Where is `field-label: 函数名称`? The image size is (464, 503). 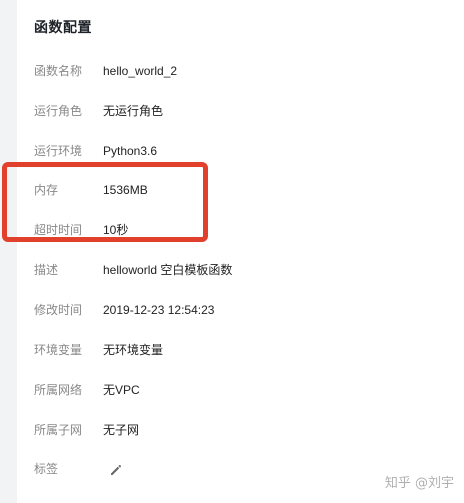 field-label: 函数名称 is located at coordinates (58, 71).